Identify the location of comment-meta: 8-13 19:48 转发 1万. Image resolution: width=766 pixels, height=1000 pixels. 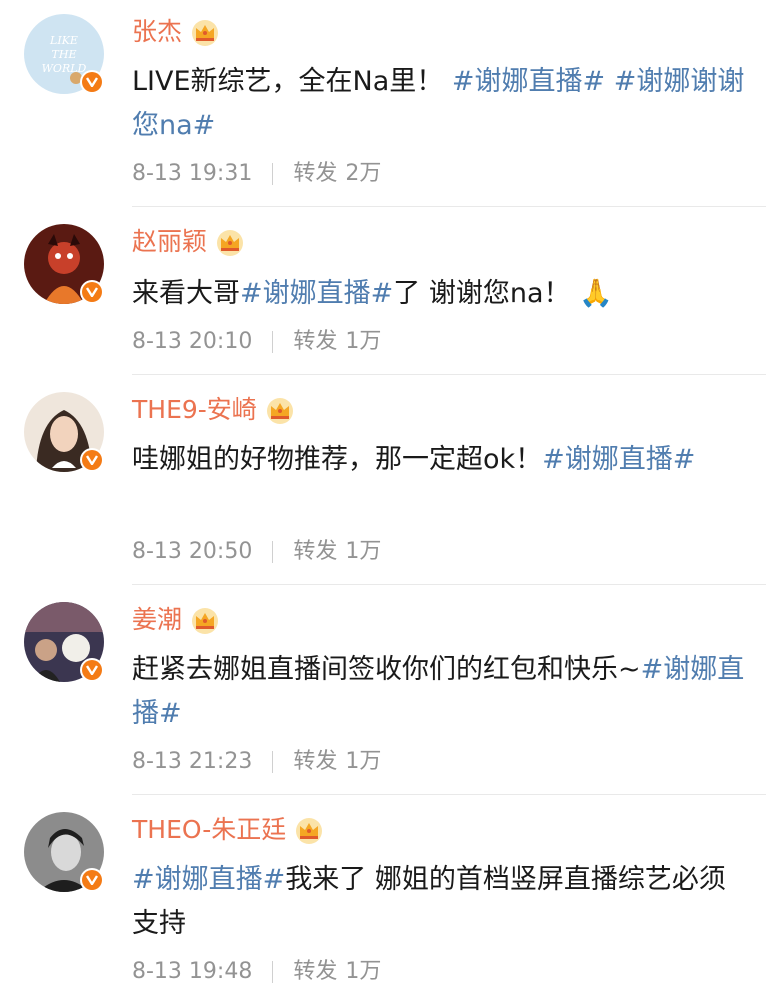
(256, 972).